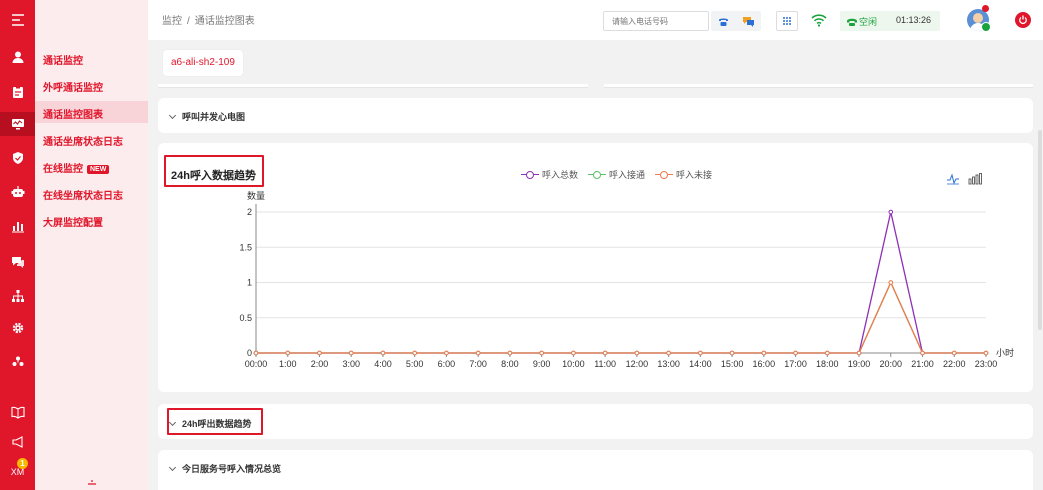  What do you see at coordinates (17, 471) in the screenshot?
I see `user-initials: XM 1` at bounding box center [17, 471].